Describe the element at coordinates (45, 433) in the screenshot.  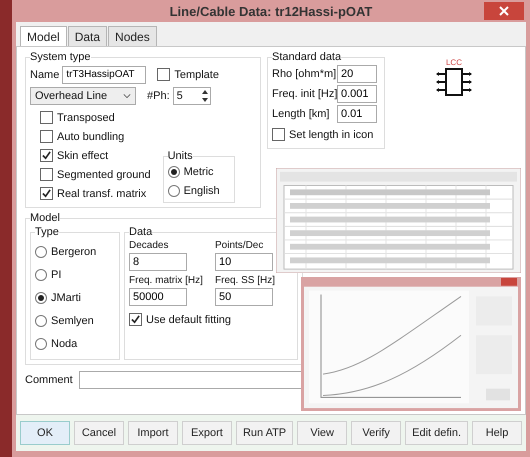
I see `dialog-button: OK` at that location.